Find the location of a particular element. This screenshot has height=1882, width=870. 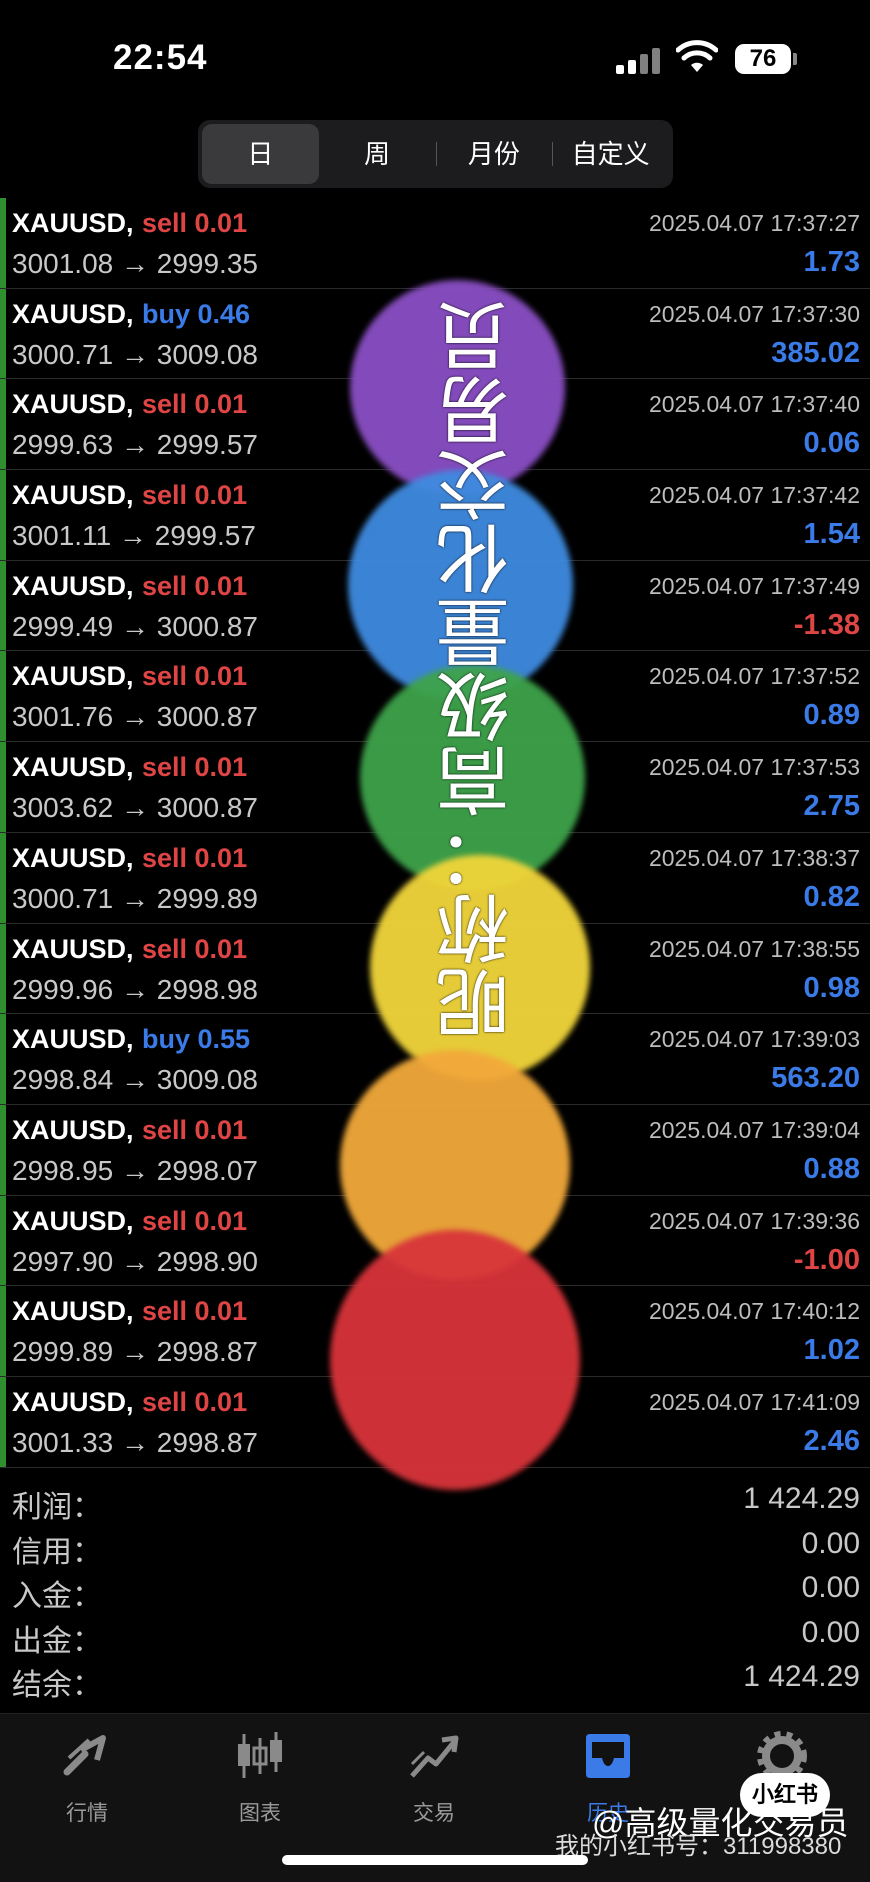

watermark-id: 我的小红书号：311998380 is located at coordinates (698, 1846).